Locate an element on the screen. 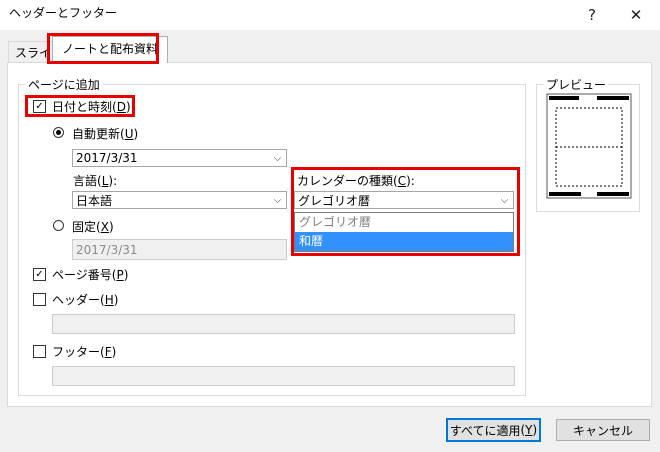 Image resolution: width=660 pixels, height=452 pixels. fixed-date-field: 2017/3/31 is located at coordinates (179, 249).